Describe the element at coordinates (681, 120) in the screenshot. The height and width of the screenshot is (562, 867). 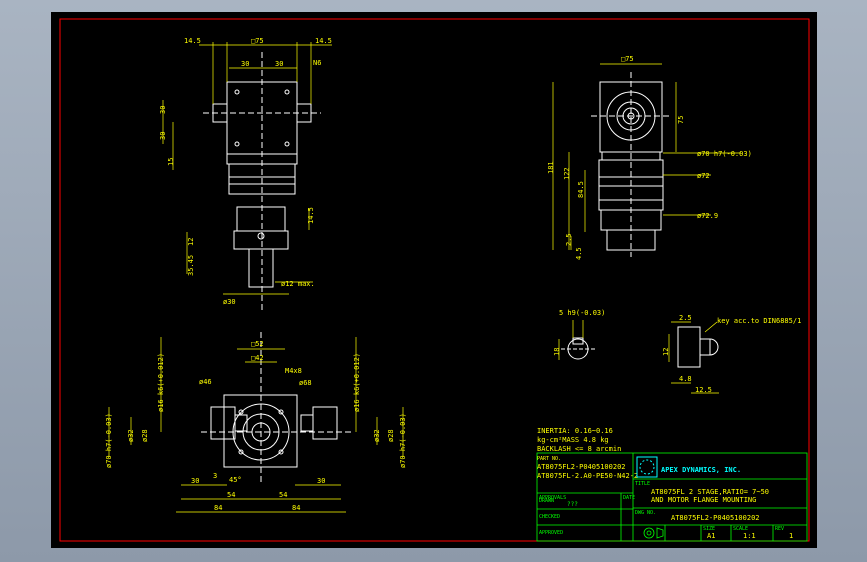
I see `side-dim-75: 75` at that location.